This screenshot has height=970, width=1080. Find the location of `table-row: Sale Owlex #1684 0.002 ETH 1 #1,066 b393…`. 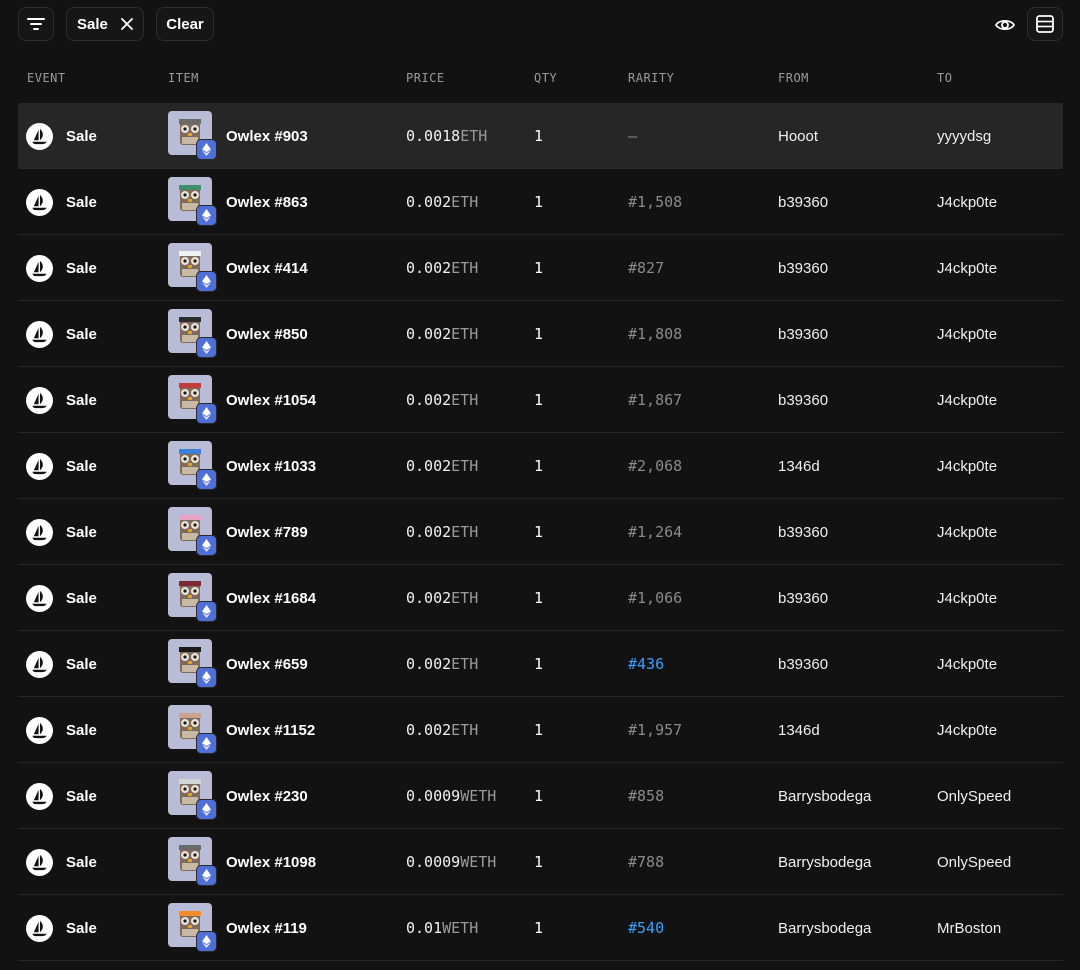

table-row: Sale Owlex #1684 0.002 ETH 1 #1,066 b393… is located at coordinates (540, 598).